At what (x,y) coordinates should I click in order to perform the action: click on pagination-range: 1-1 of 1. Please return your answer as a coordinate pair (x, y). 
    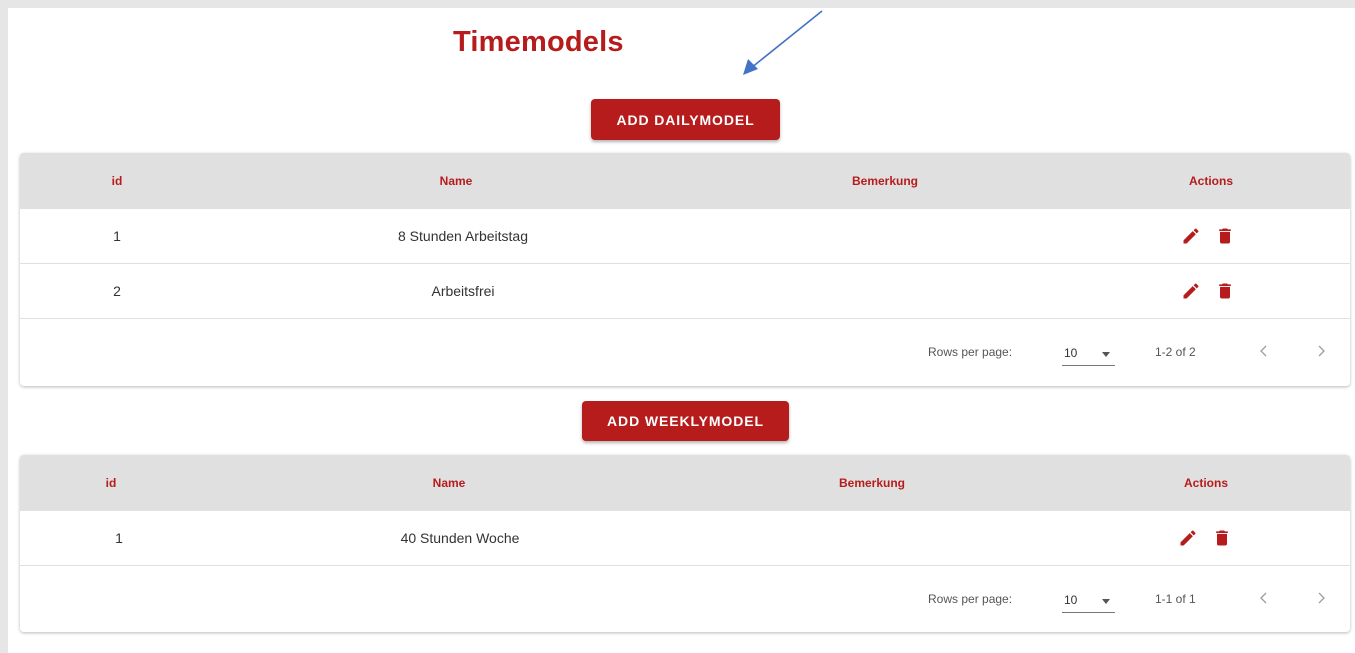
    Looking at the image, I should click on (1175, 599).